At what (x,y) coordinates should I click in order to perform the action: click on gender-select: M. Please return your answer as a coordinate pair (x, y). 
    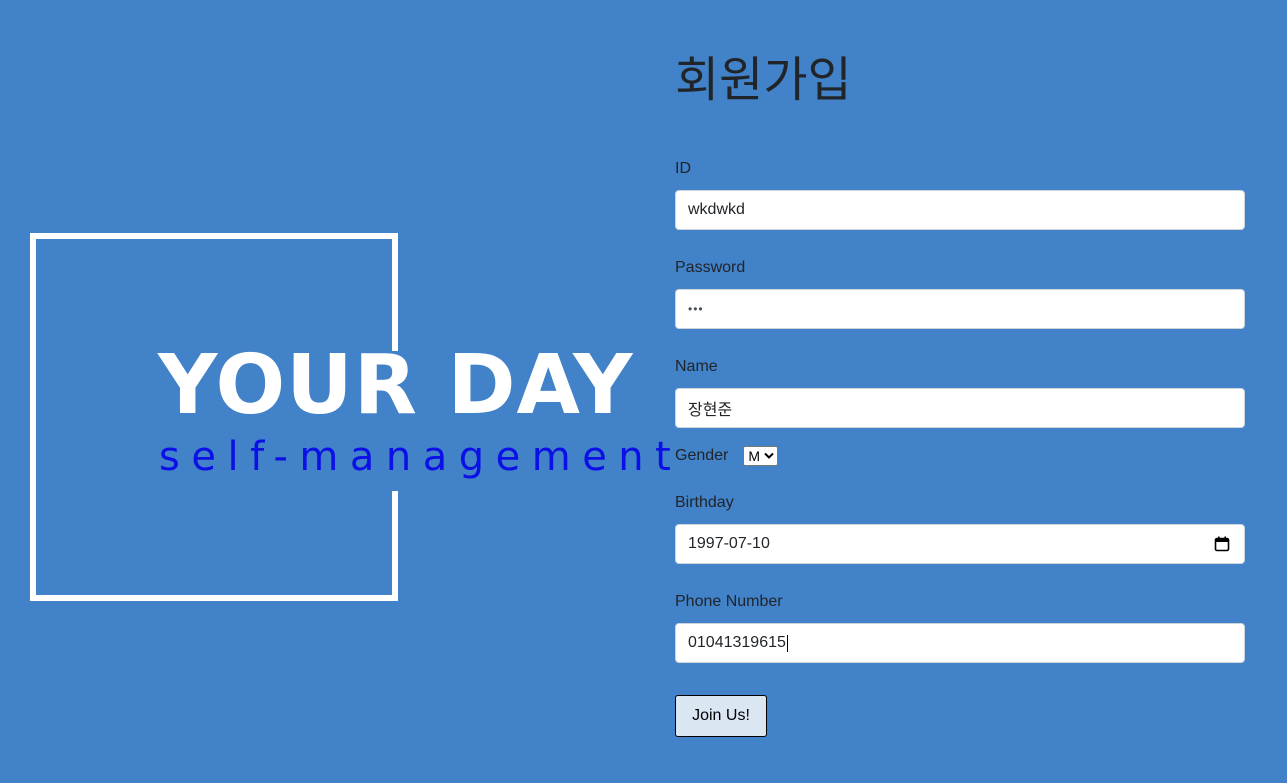
    Looking at the image, I should click on (761, 456).